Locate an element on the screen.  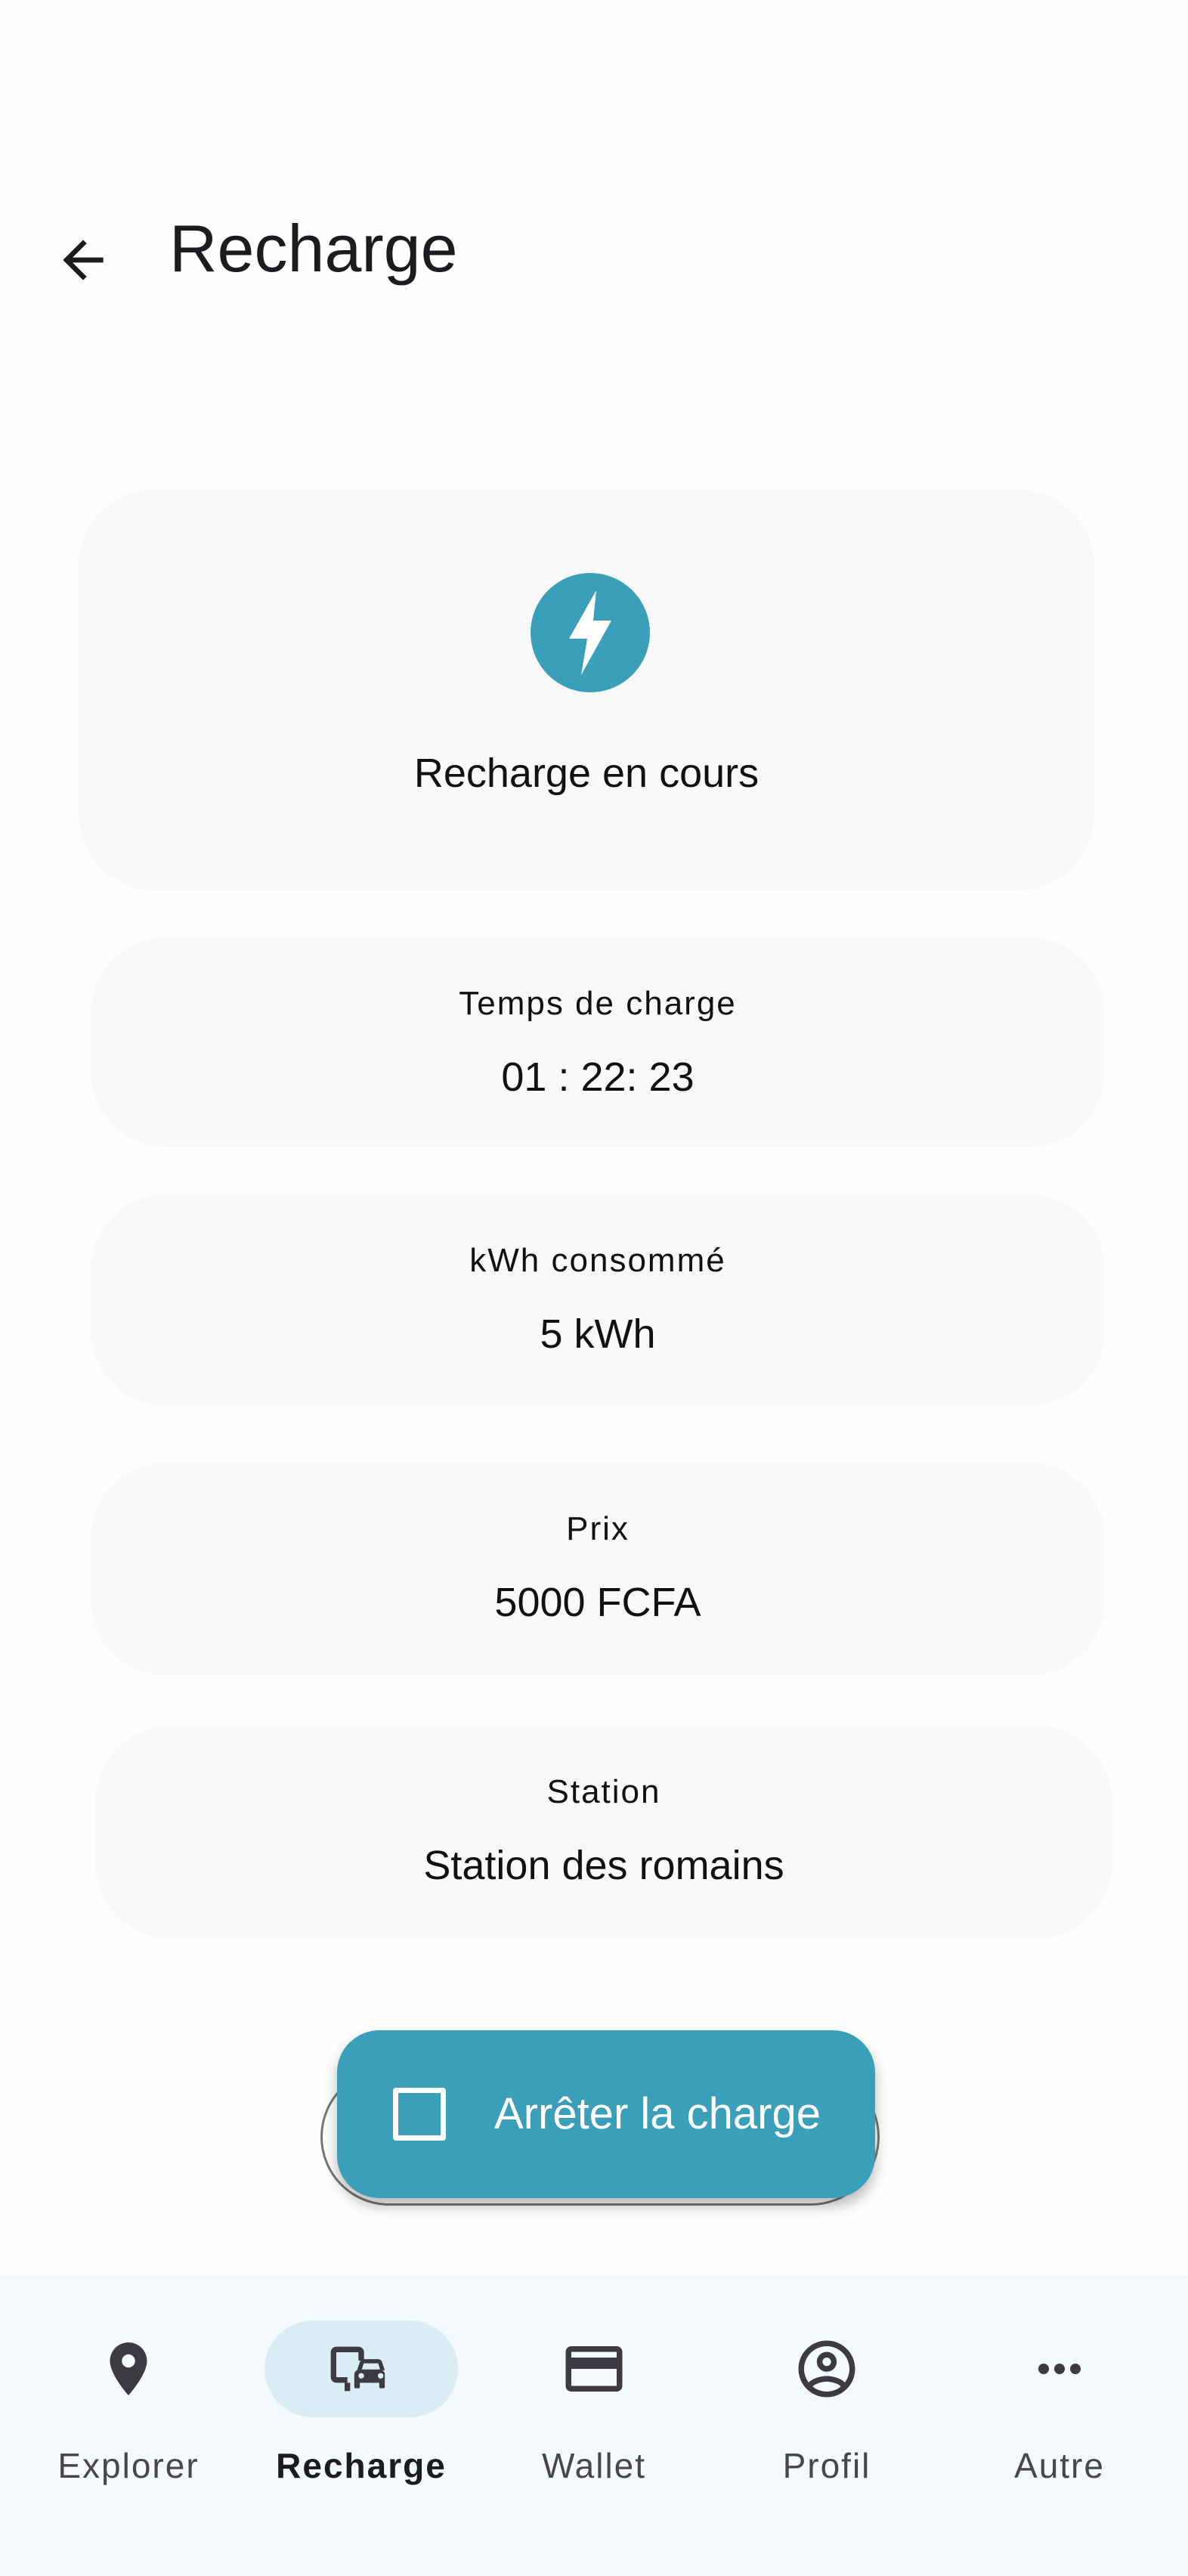
kwh-consumed-value: 5 kWh is located at coordinates (598, 1334).